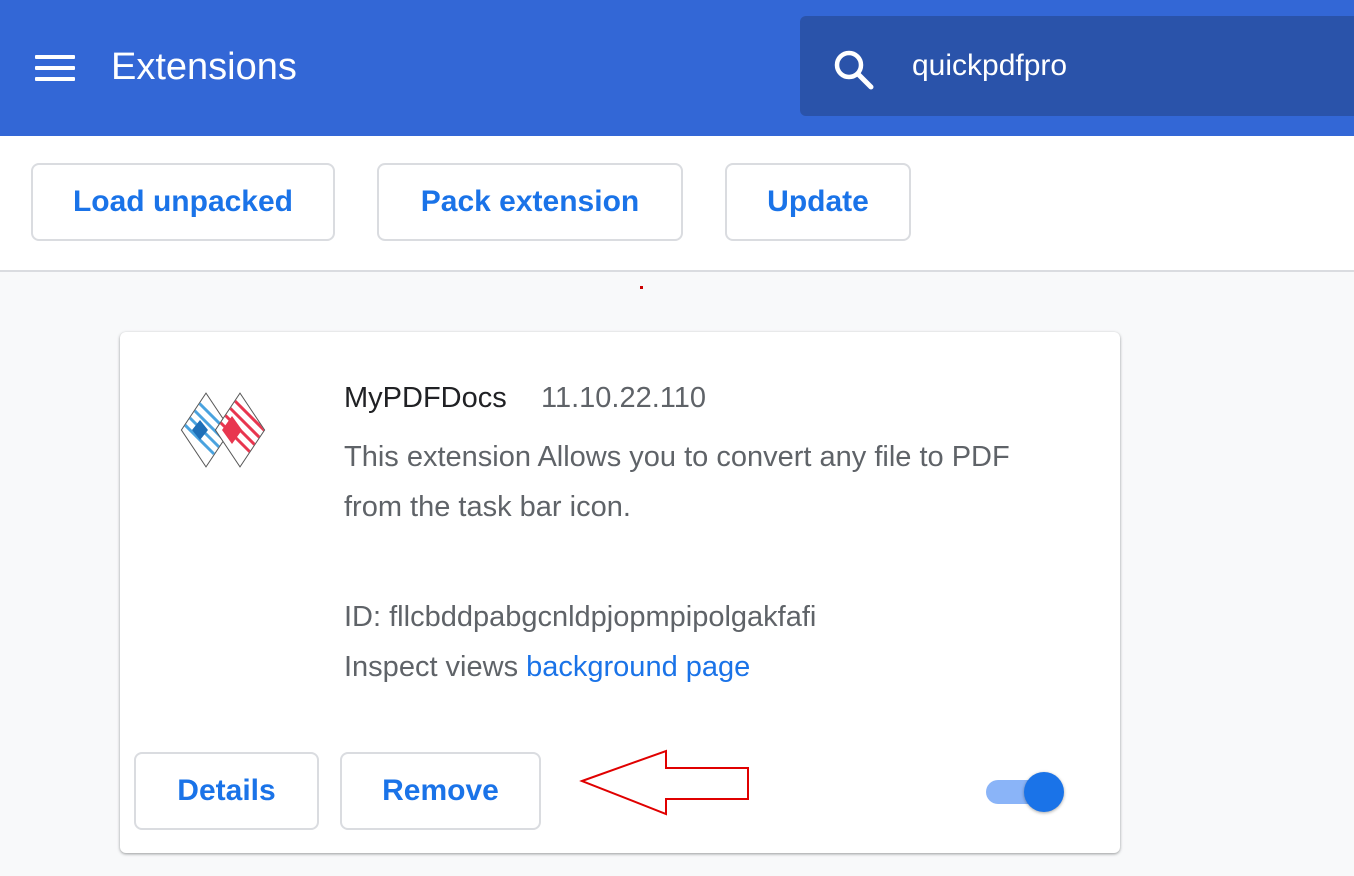 The height and width of the screenshot is (876, 1354). What do you see at coordinates (854, 70) in the screenshot?
I see `search-icon` at bounding box center [854, 70].